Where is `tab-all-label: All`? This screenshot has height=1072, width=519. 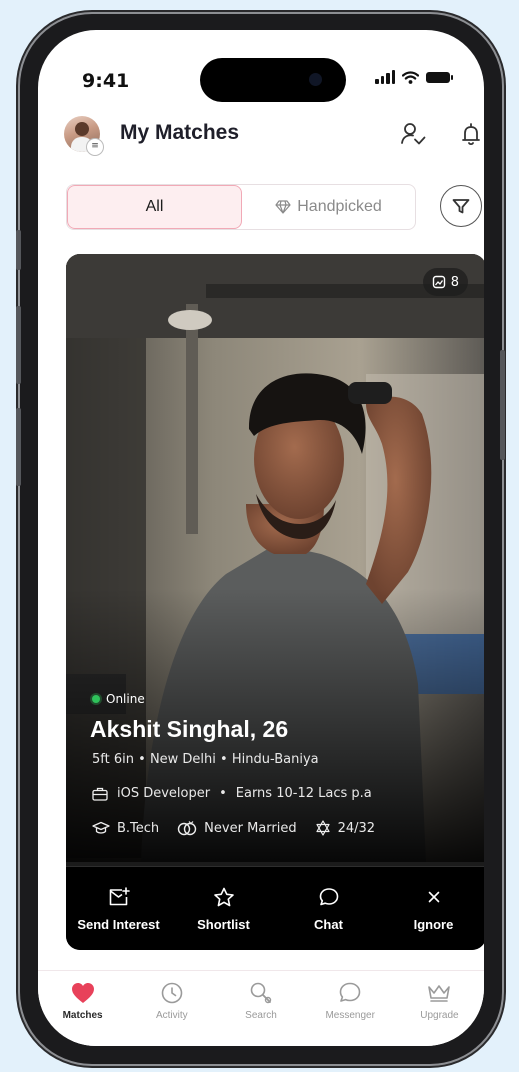
tab-all-label: All is located at coordinates (154, 206).